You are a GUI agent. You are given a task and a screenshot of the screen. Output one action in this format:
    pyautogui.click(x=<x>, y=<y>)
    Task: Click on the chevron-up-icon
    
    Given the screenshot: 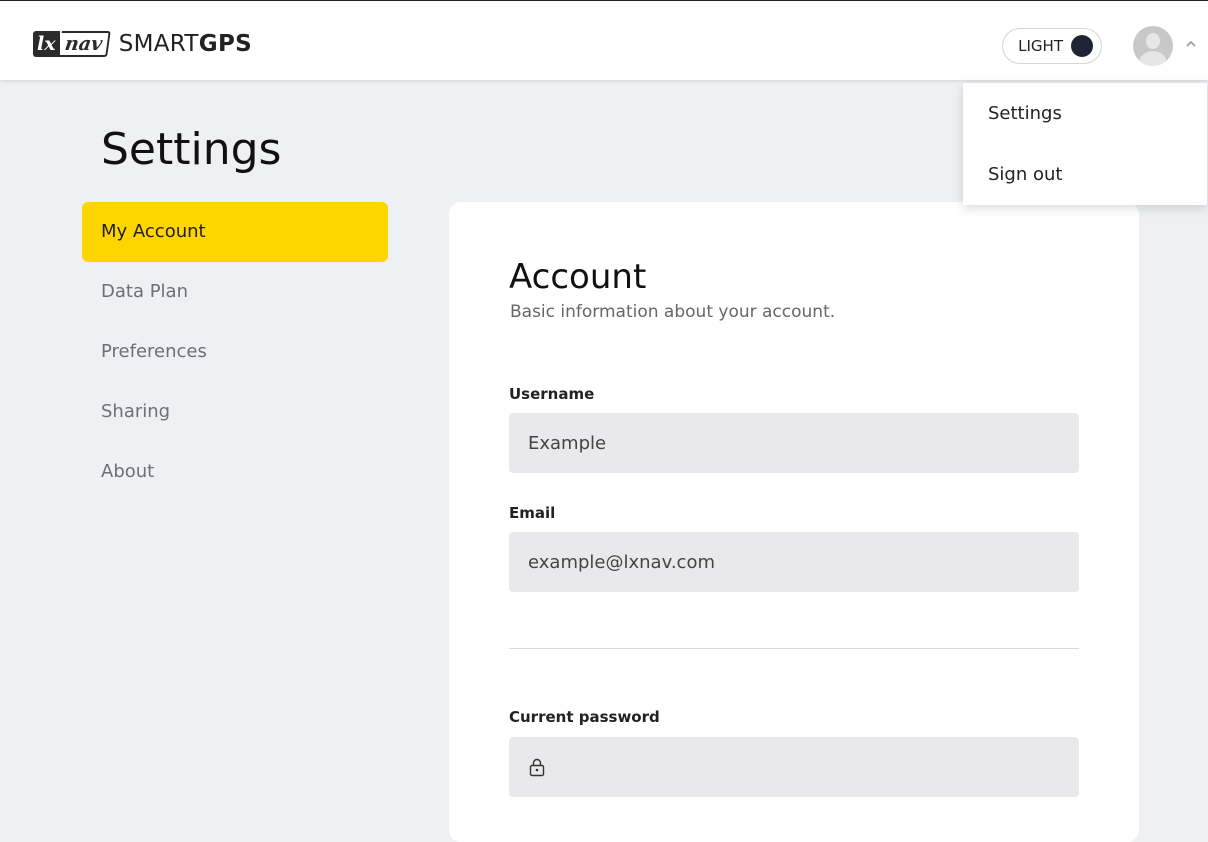 What is the action you would take?
    pyautogui.click(x=1191, y=44)
    